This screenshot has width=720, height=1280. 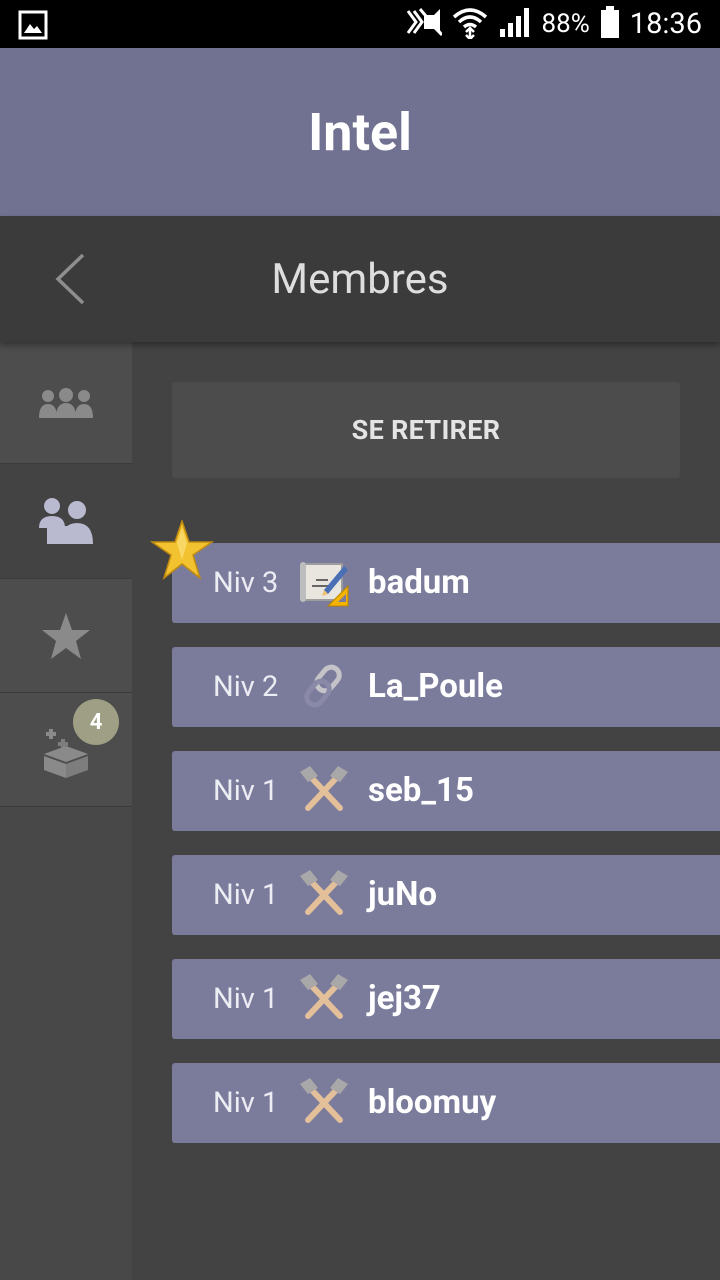 I want to click on back-chevron-icon, so click(x=70, y=279).